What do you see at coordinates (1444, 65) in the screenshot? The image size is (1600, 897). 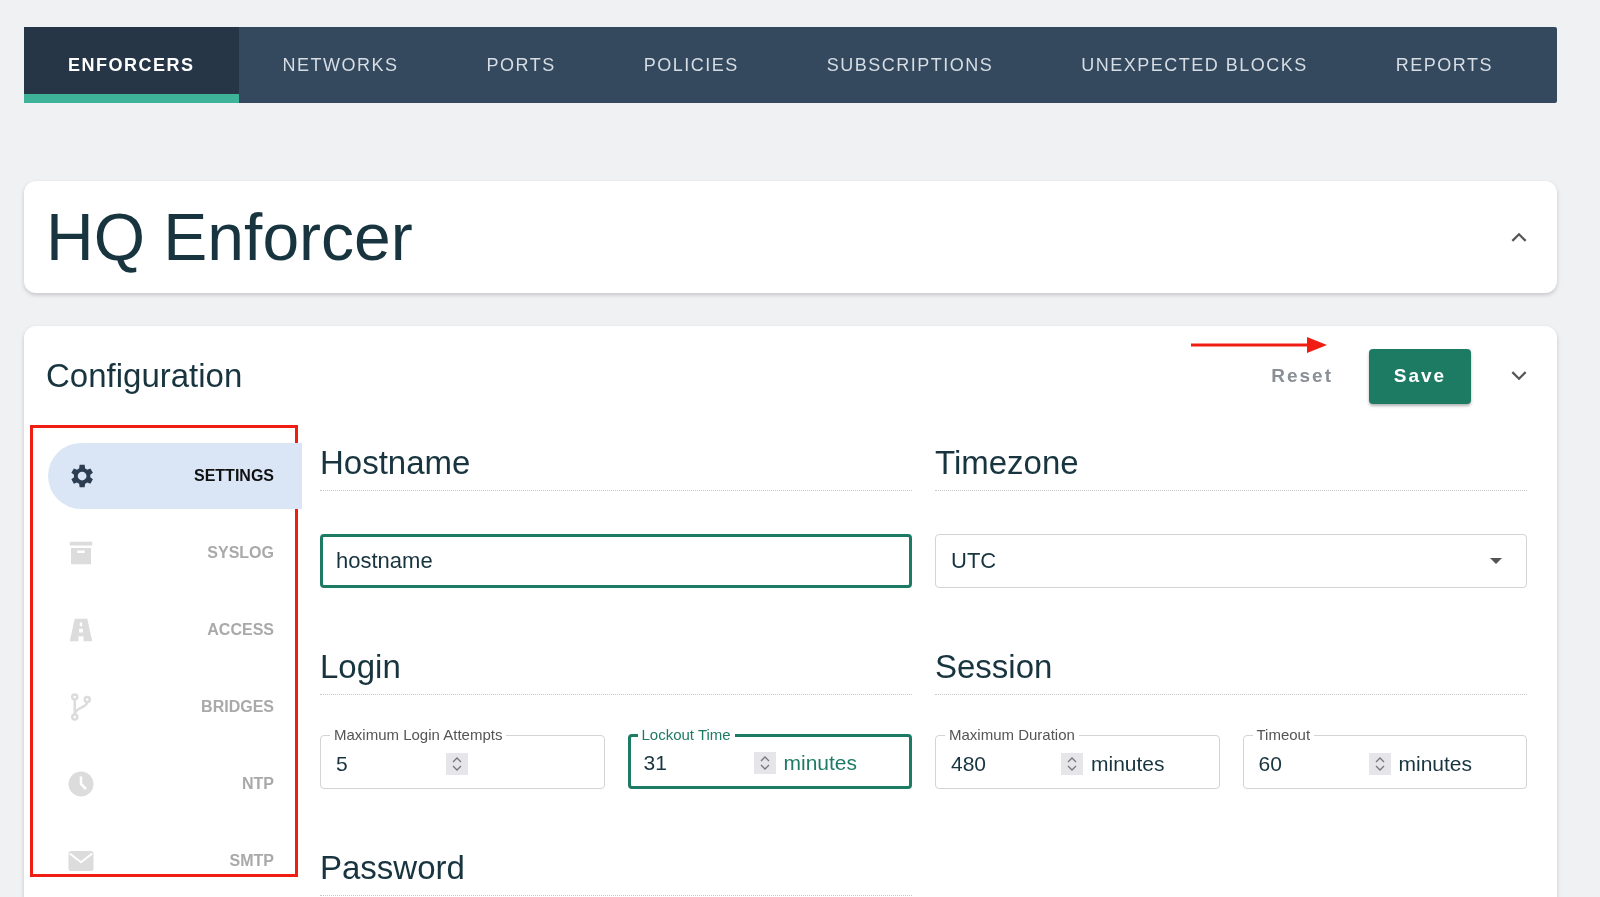 I see `nav-tab: REPORTS` at bounding box center [1444, 65].